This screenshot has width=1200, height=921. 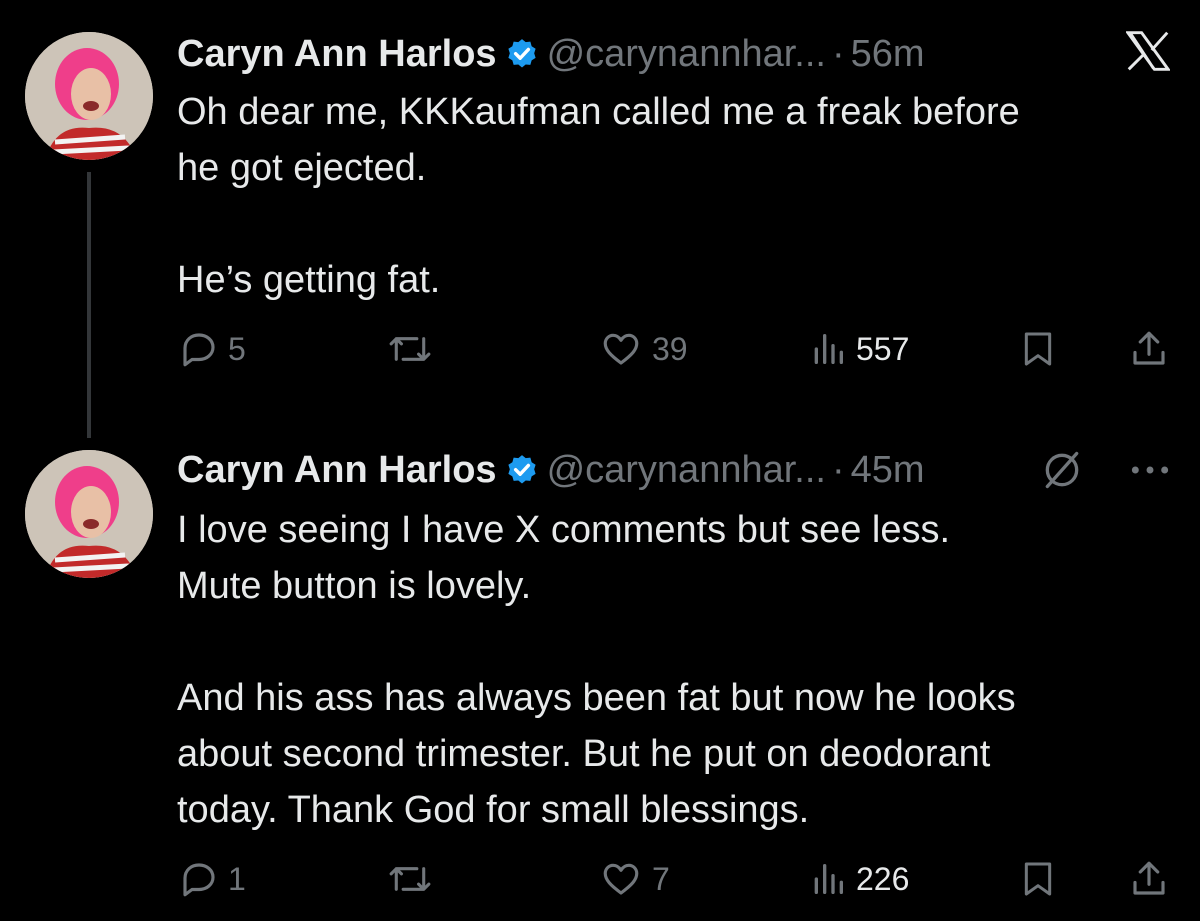 I want to click on like-button: 7, so click(x=634, y=879).